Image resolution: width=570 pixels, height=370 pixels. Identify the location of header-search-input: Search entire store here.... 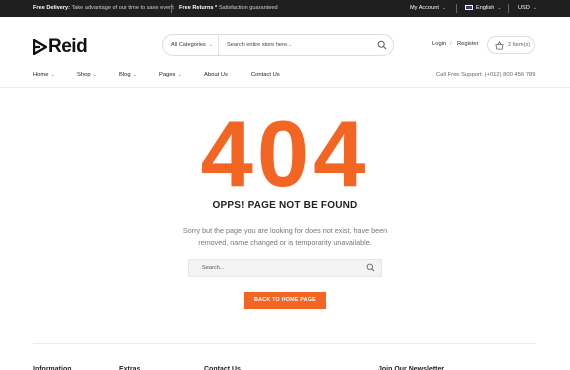
(259, 45).